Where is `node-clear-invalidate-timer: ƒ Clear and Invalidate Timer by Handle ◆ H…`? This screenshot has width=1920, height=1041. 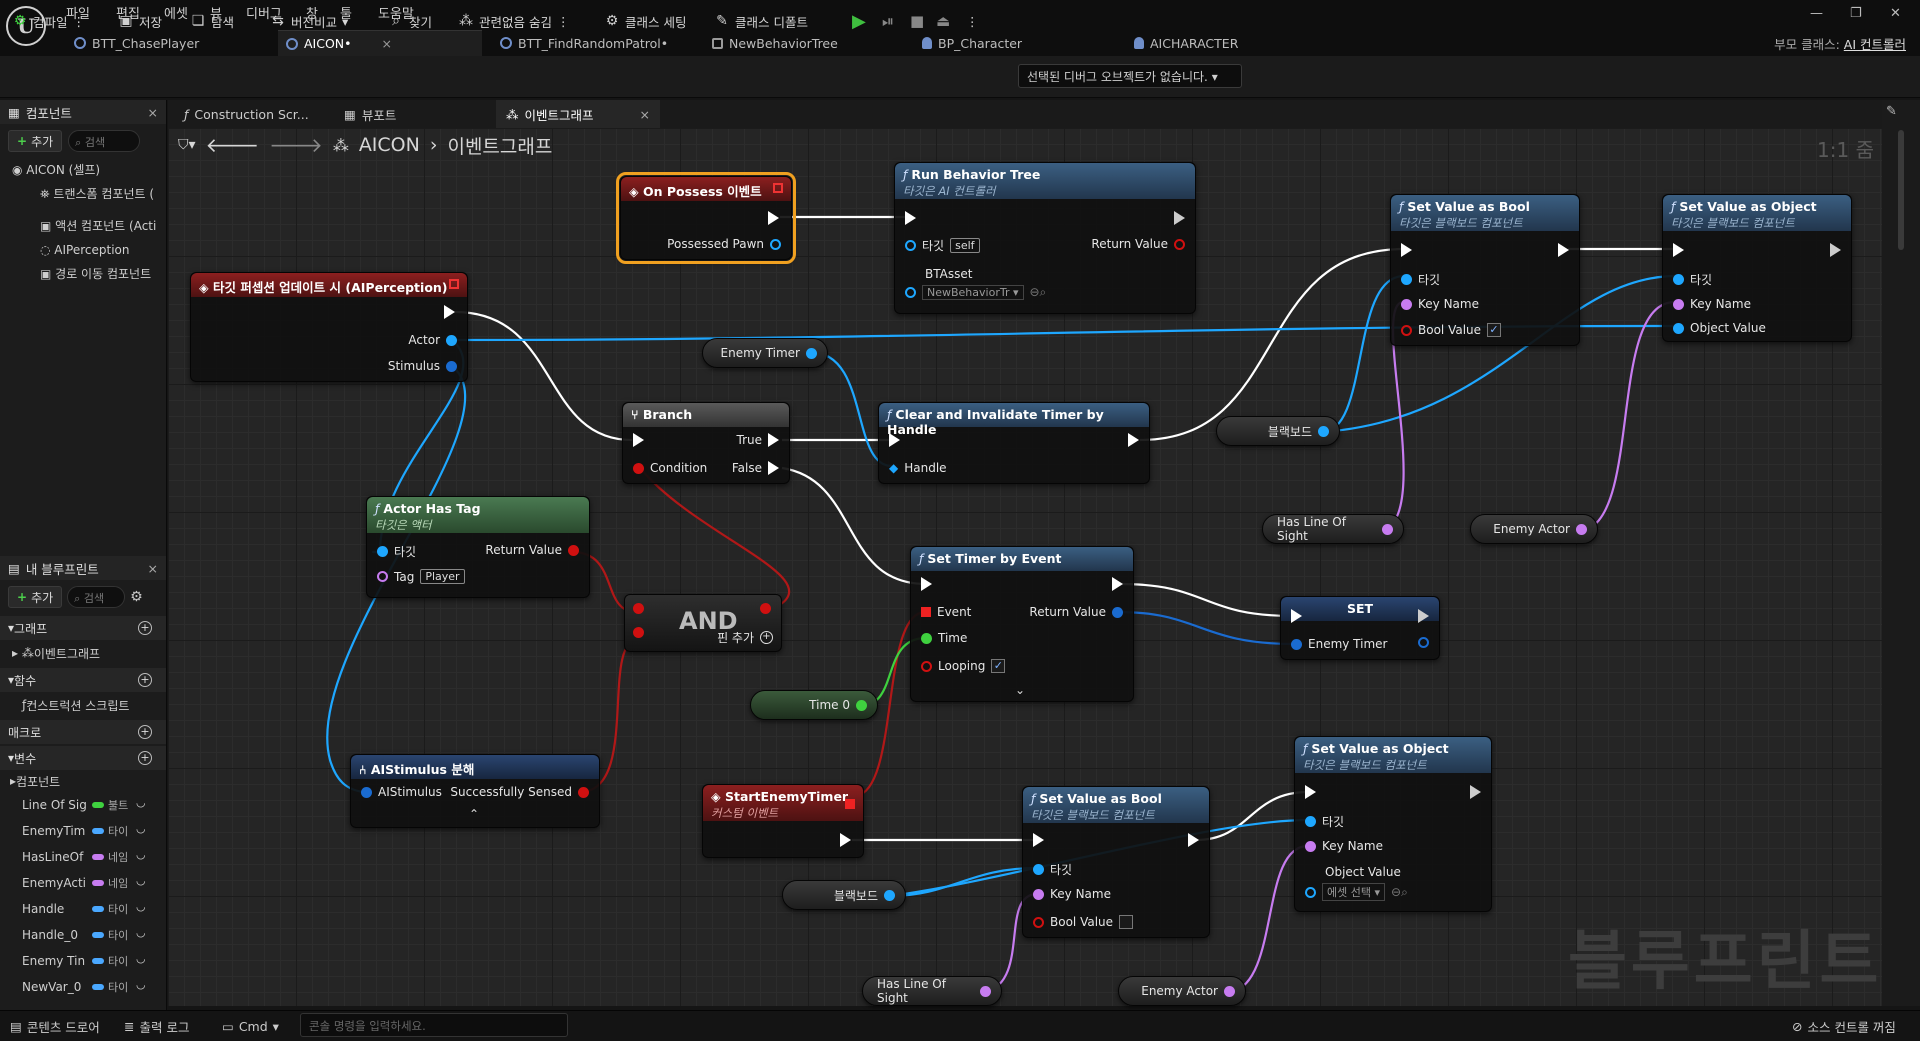
node-clear-invalidate-timer: ƒ Clear and Invalidate Timer by Handle ◆ H… is located at coordinates (1014, 443).